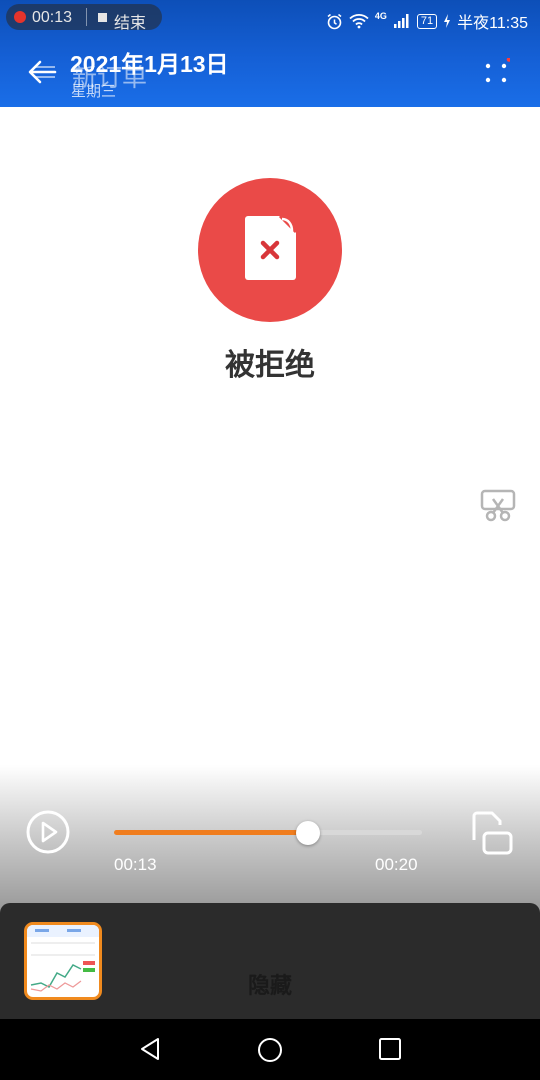 The image size is (540, 1080). I want to click on date-title: 2021年1月13日, so click(149, 64).